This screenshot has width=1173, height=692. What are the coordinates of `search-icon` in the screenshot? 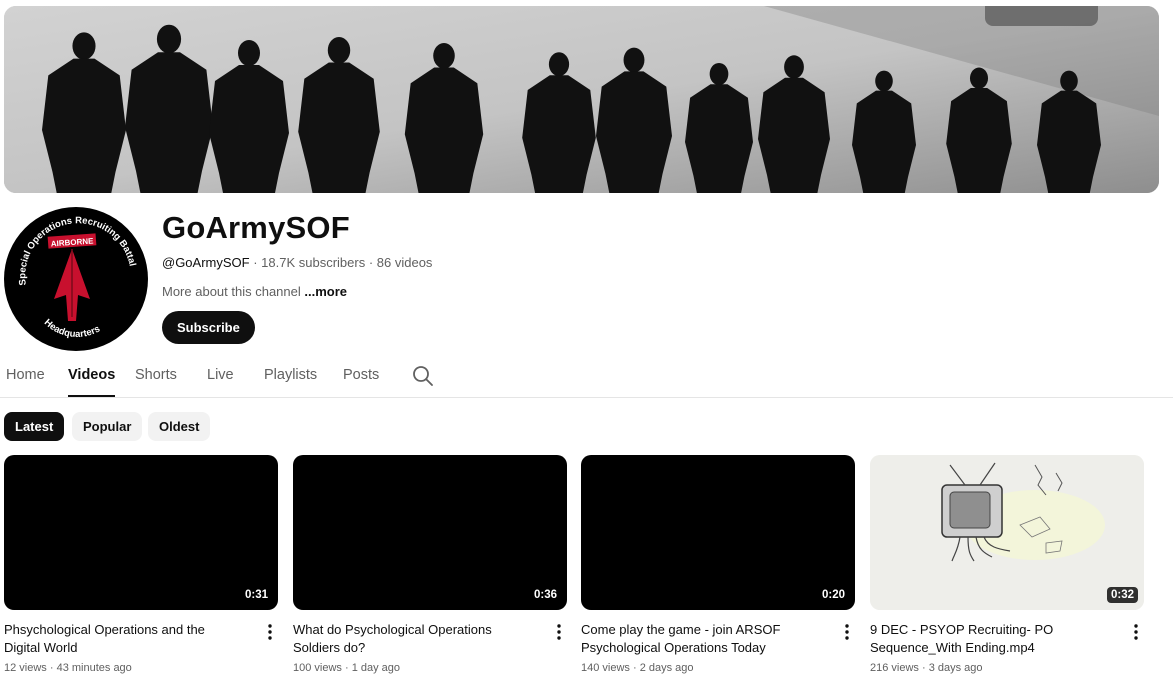 It's located at (423, 376).